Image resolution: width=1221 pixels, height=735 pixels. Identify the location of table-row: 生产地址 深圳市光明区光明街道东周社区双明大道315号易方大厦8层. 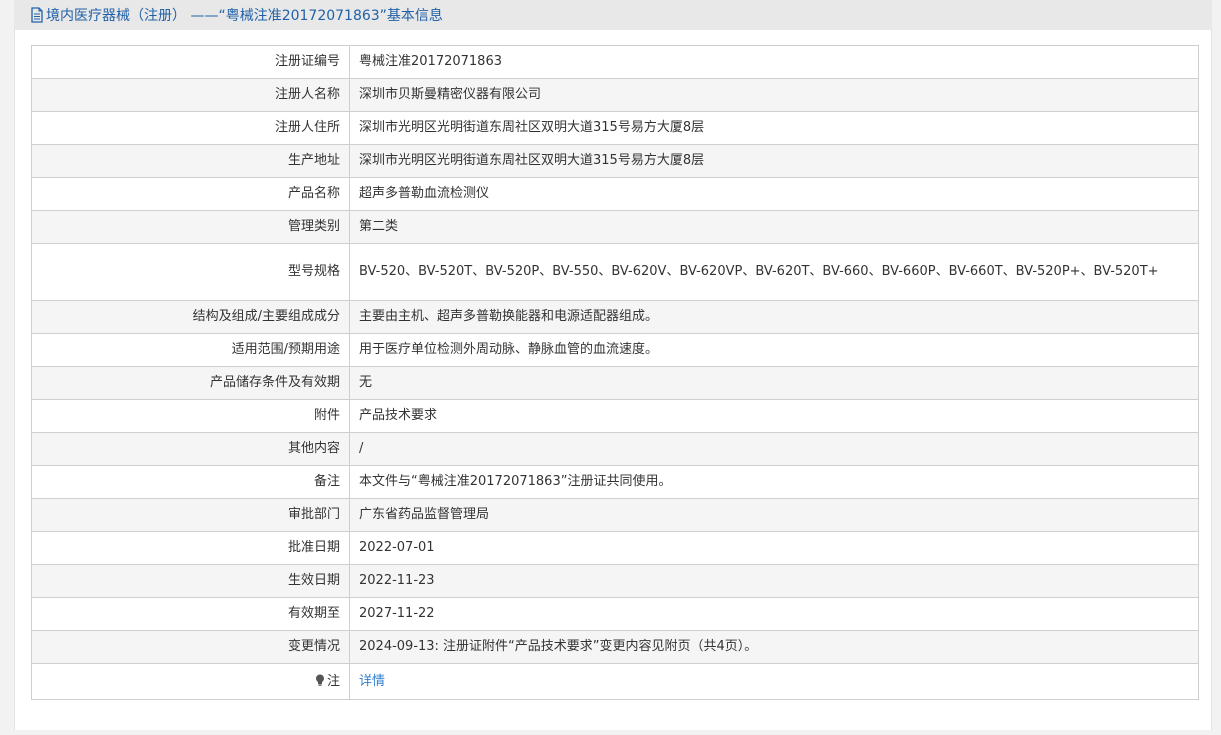
(615, 161).